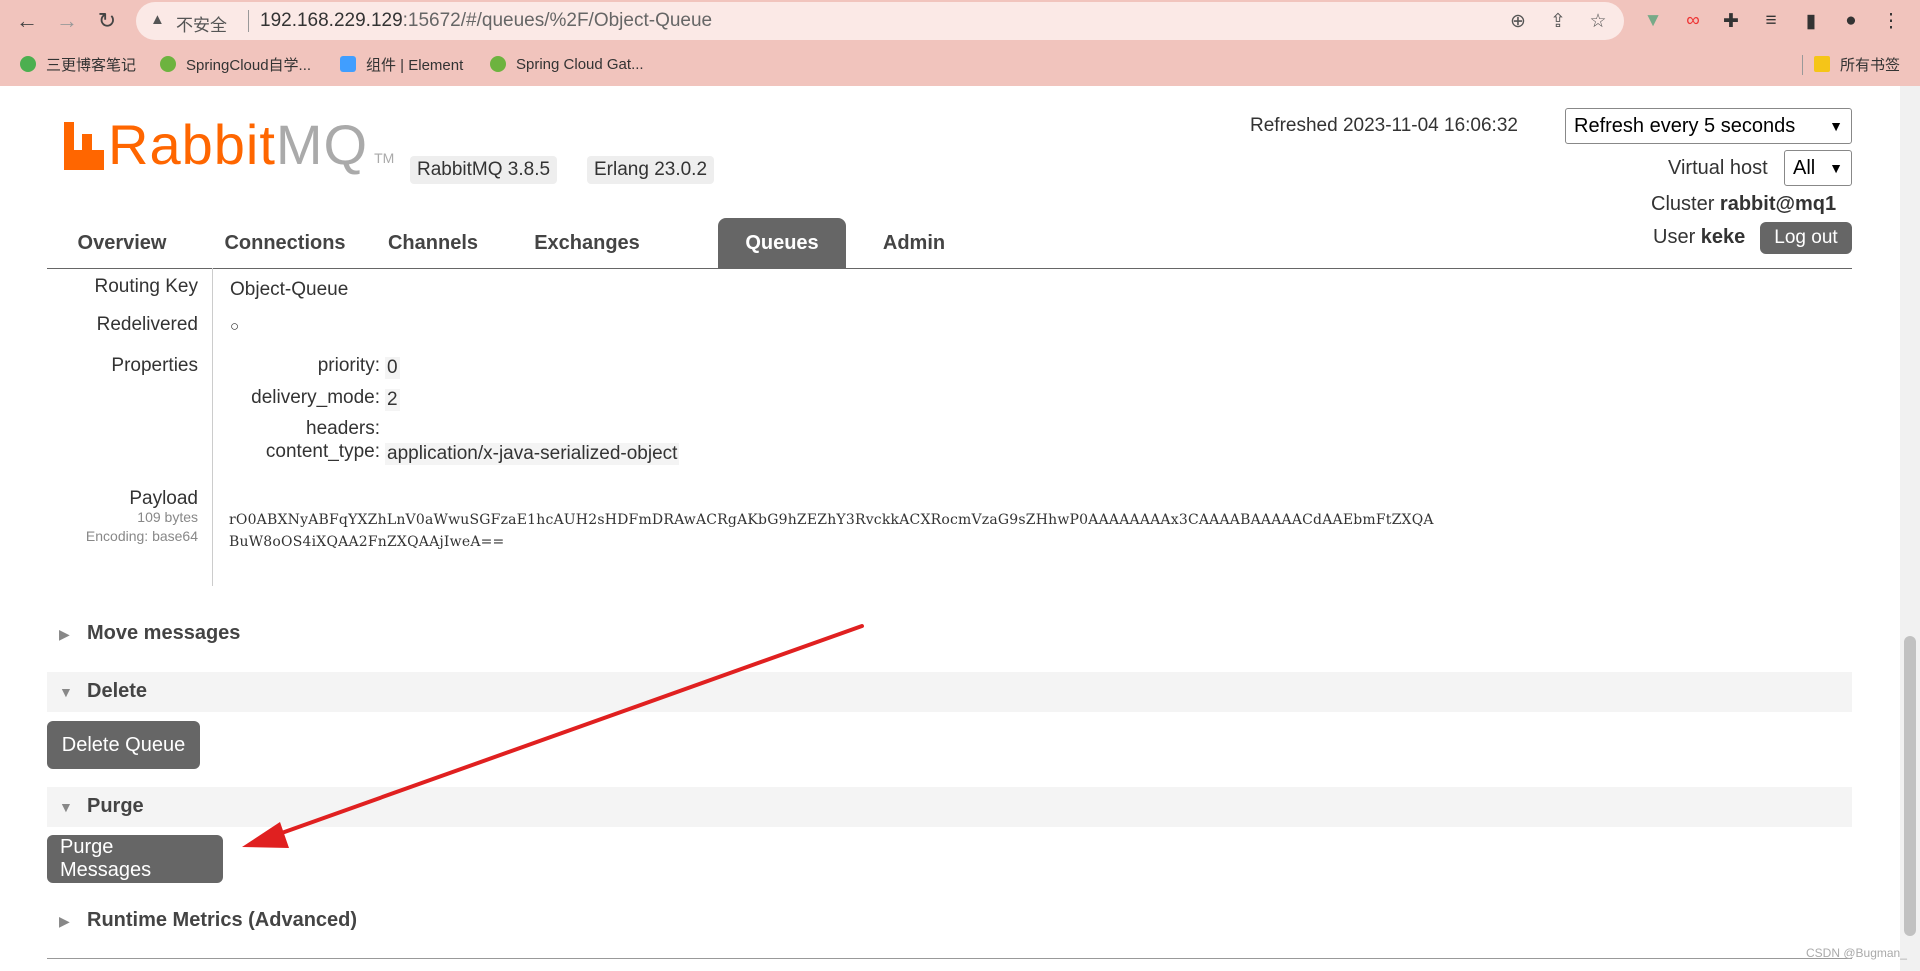  Describe the element at coordinates (84, 146) in the screenshot. I see `rabbit-logo-icon` at that location.